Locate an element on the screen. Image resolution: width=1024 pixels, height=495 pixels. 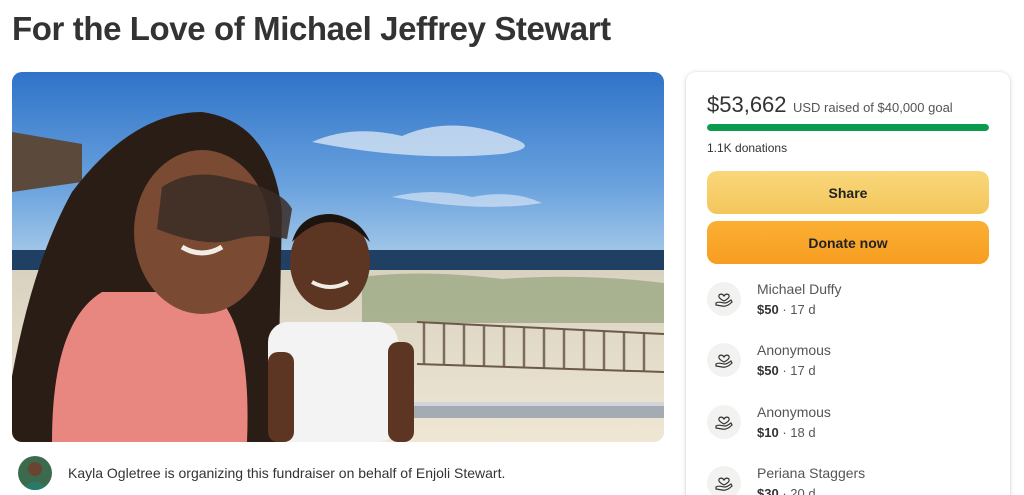
donation-item: Anonymous $50 · 17 d is located at coordinates (848, 364).